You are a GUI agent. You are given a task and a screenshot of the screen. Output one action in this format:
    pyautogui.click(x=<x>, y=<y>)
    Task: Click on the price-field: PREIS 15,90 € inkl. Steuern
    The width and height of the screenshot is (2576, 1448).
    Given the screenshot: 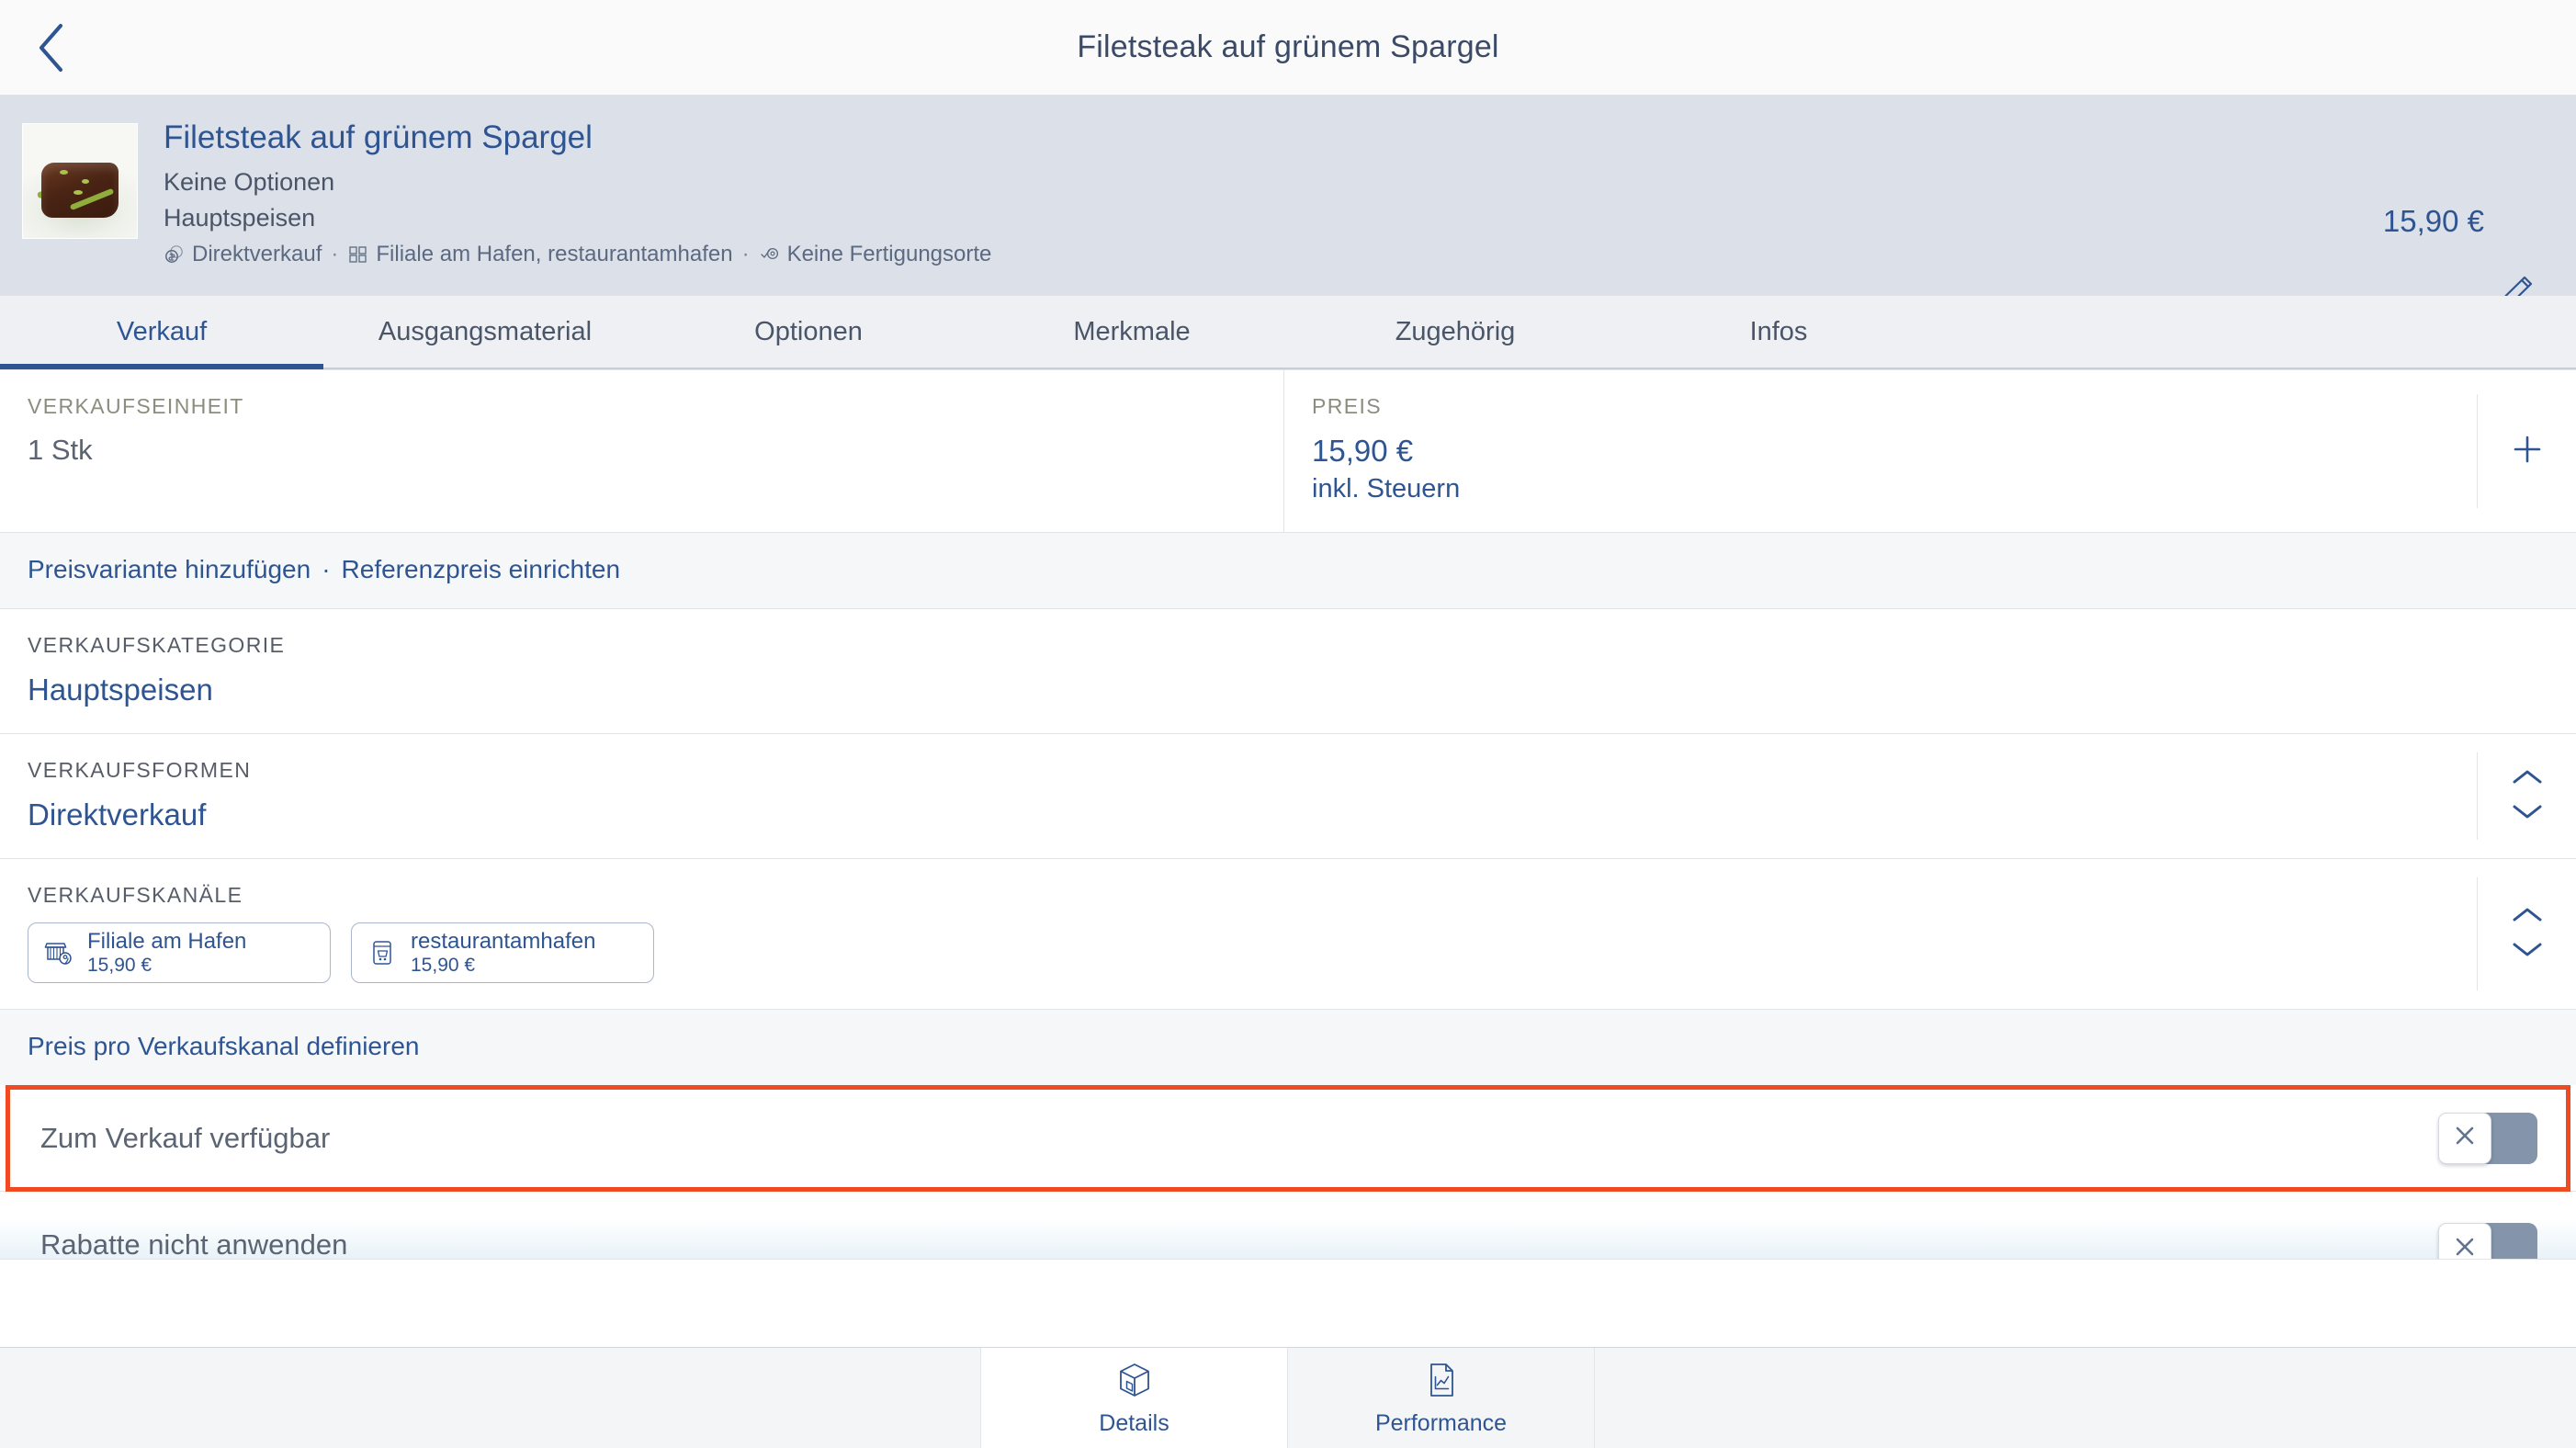 What is the action you would take?
    pyautogui.click(x=1930, y=451)
    